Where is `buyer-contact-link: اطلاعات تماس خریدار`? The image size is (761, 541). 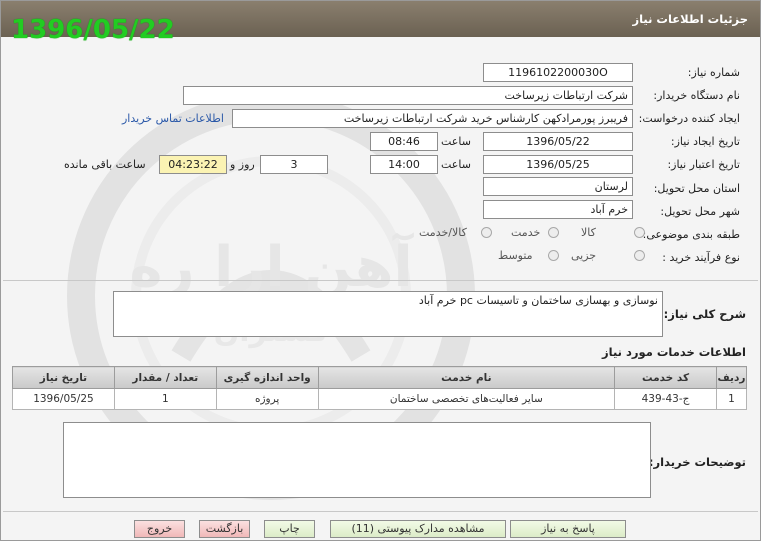 buyer-contact-link: اطلاعات تماس خریدار is located at coordinates (173, 118).